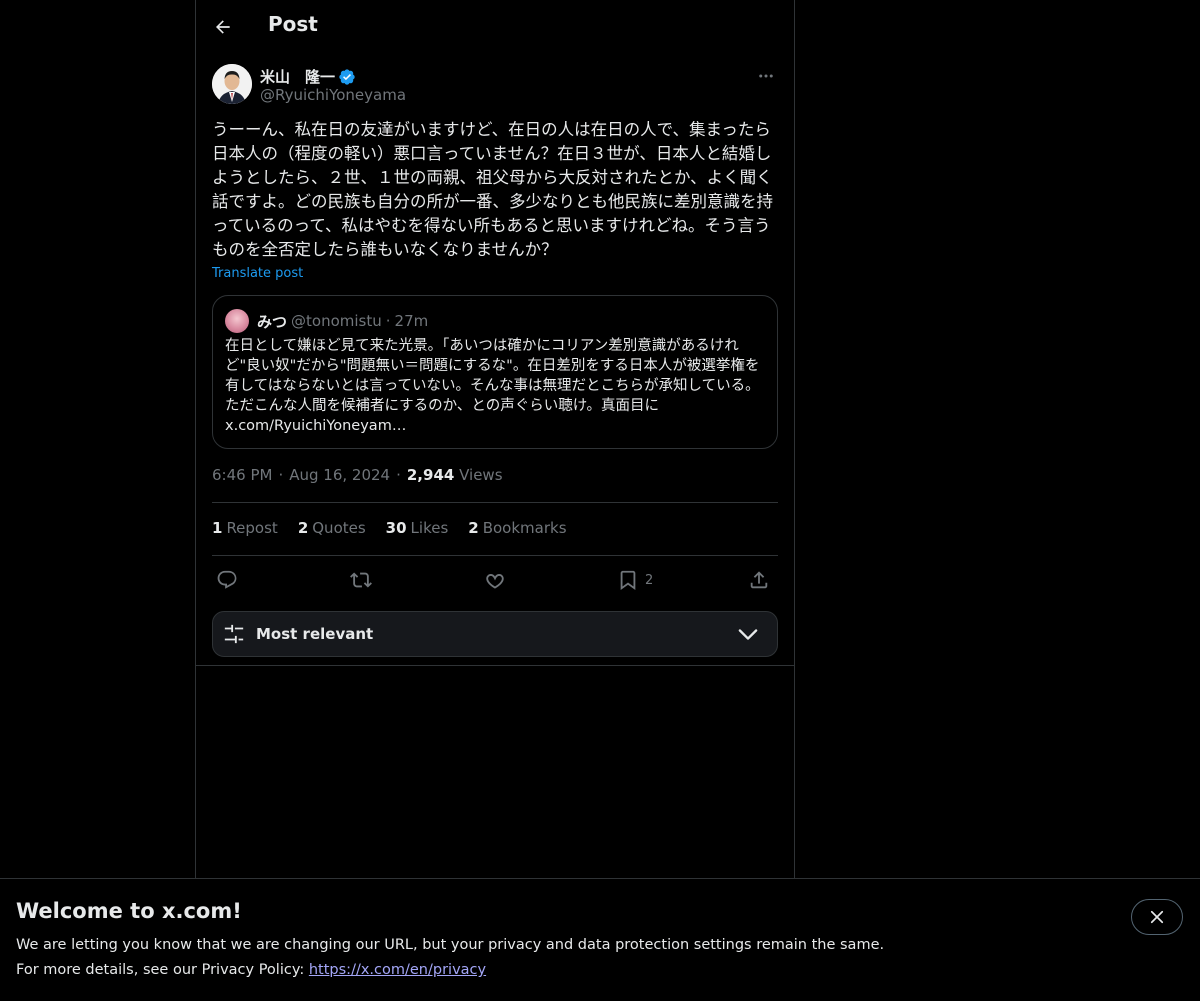  I want to click on share-icon, so click(759, 580).